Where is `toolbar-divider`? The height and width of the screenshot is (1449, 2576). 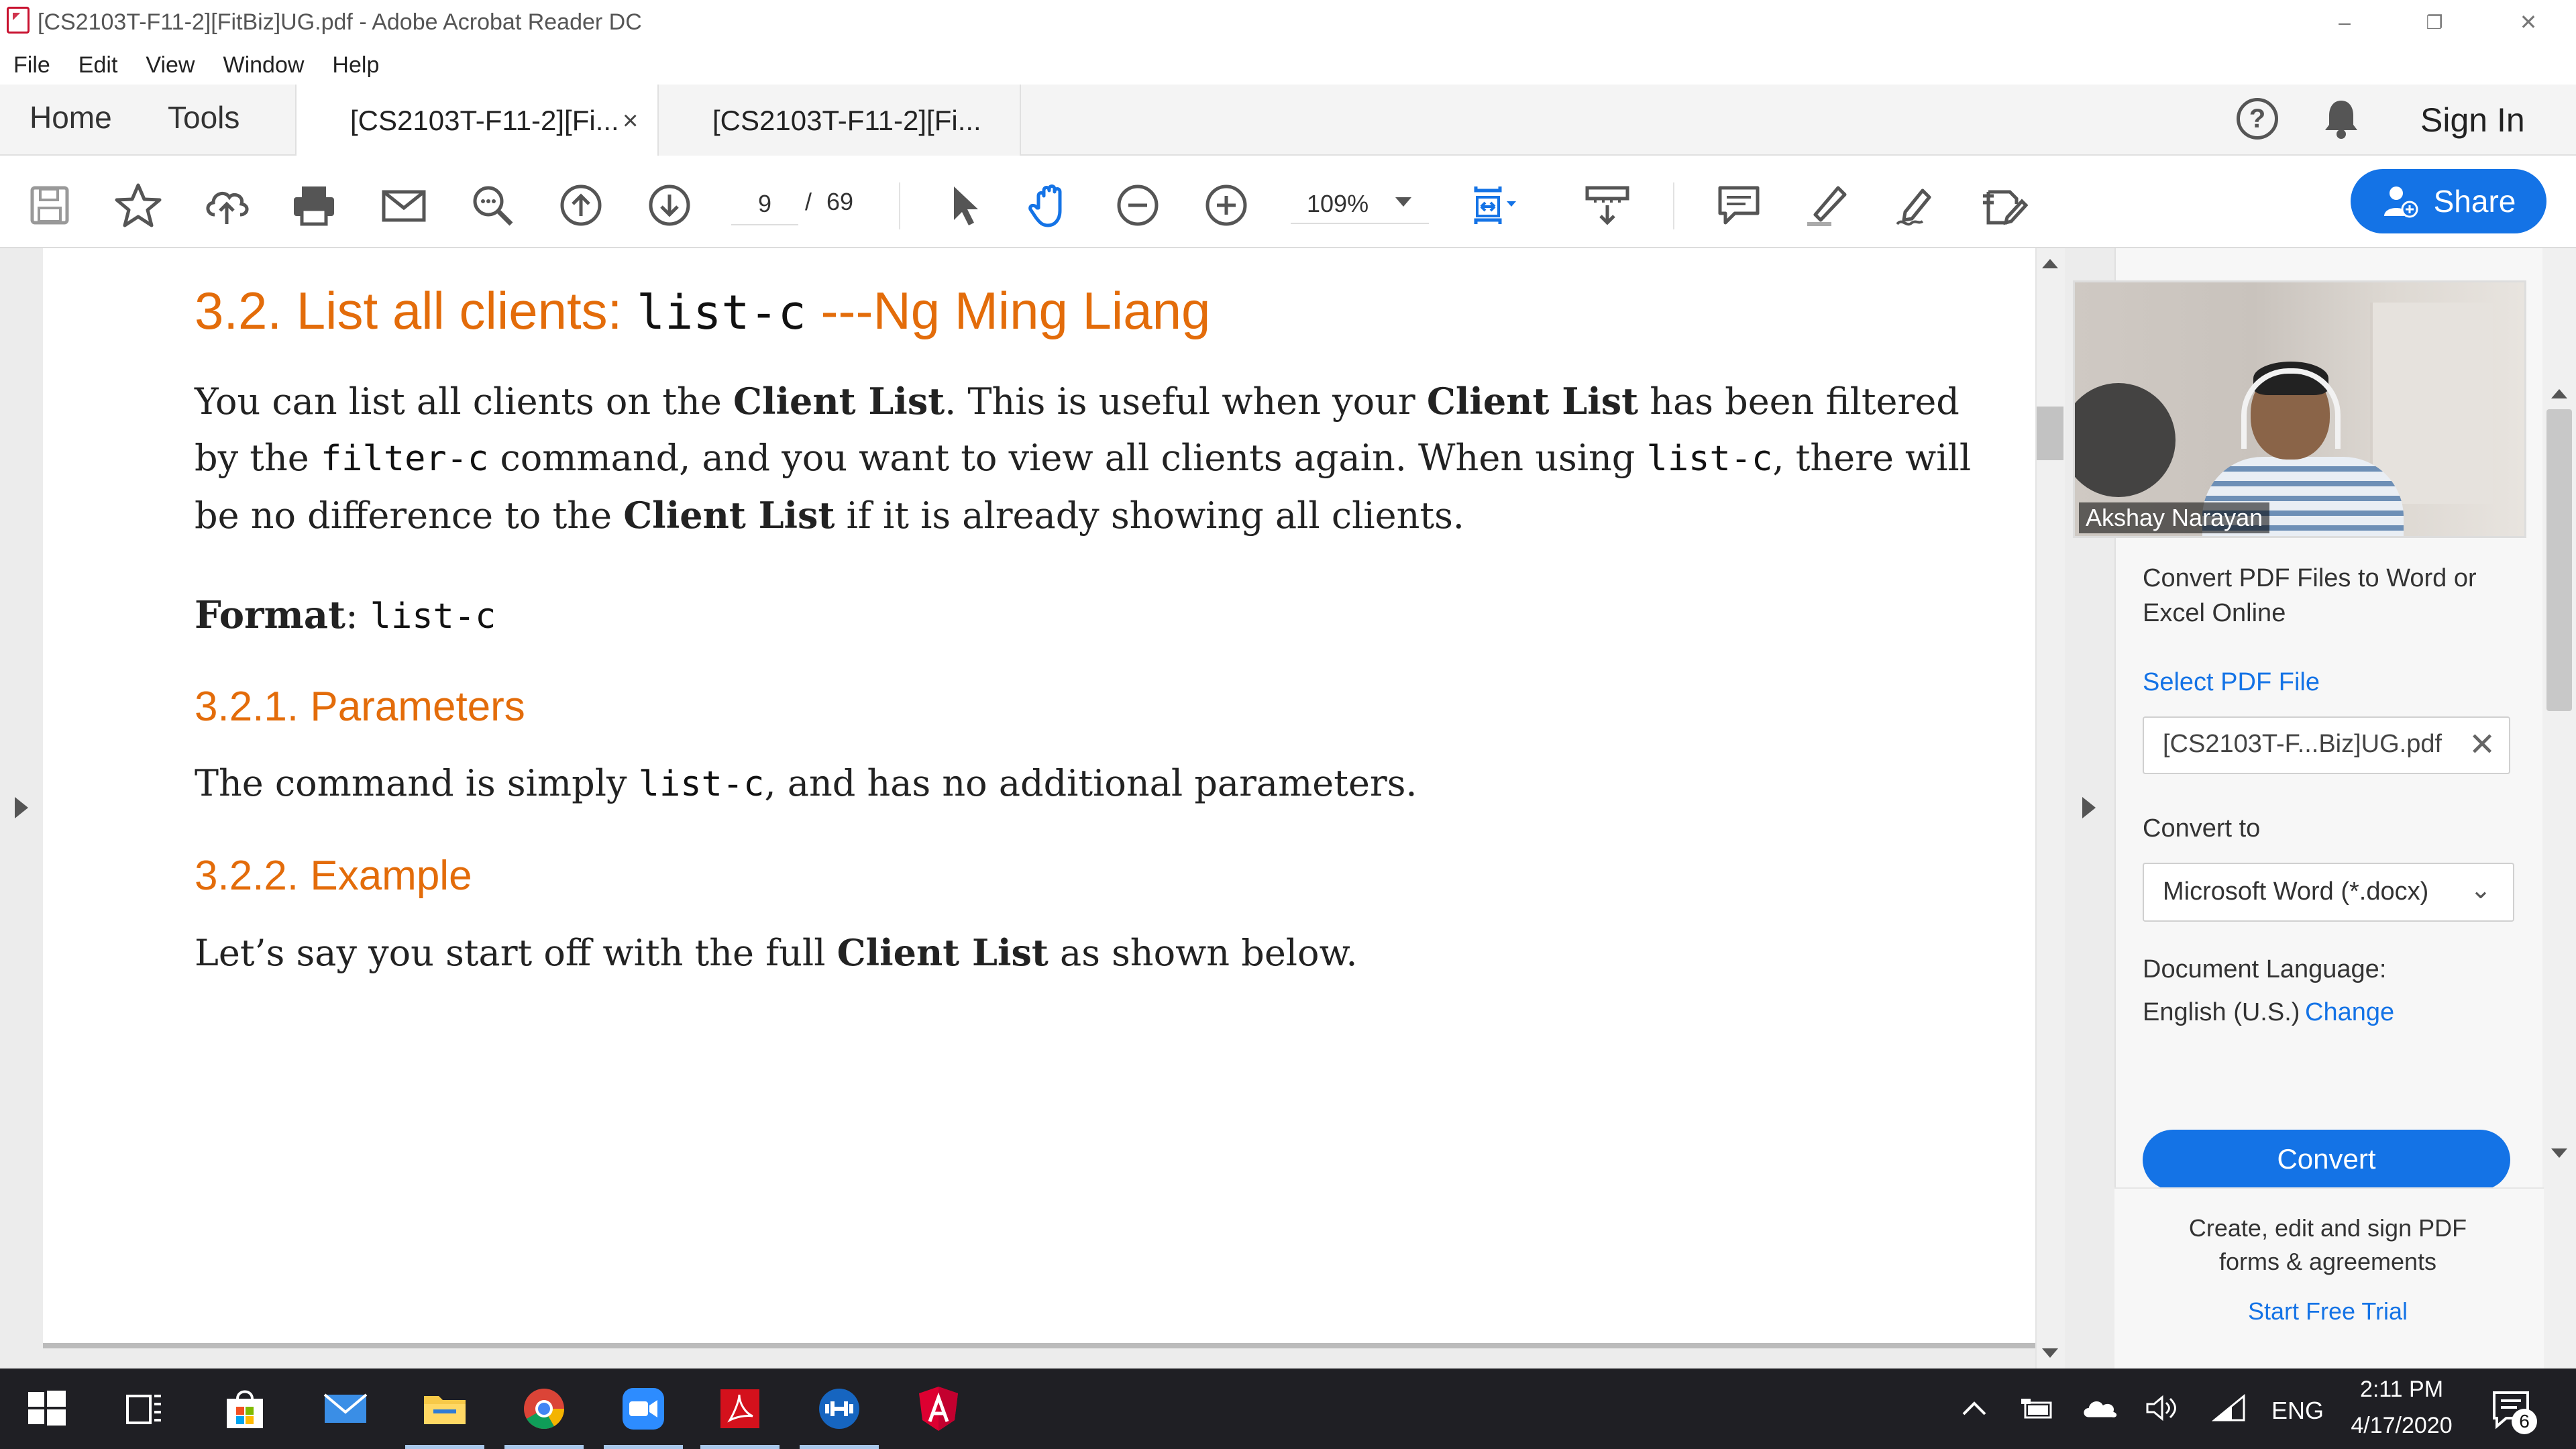
toolbar-divider is located at coordinates (1673, 205).